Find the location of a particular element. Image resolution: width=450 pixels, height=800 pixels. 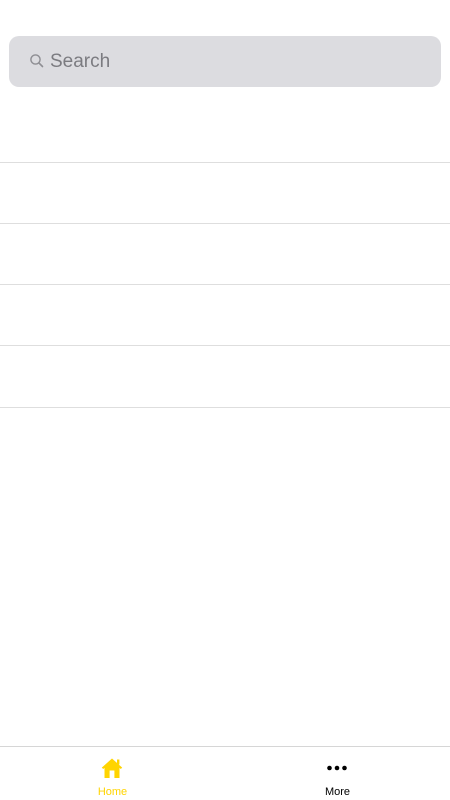

tab-home: Home is located at coordinates (112, 773).